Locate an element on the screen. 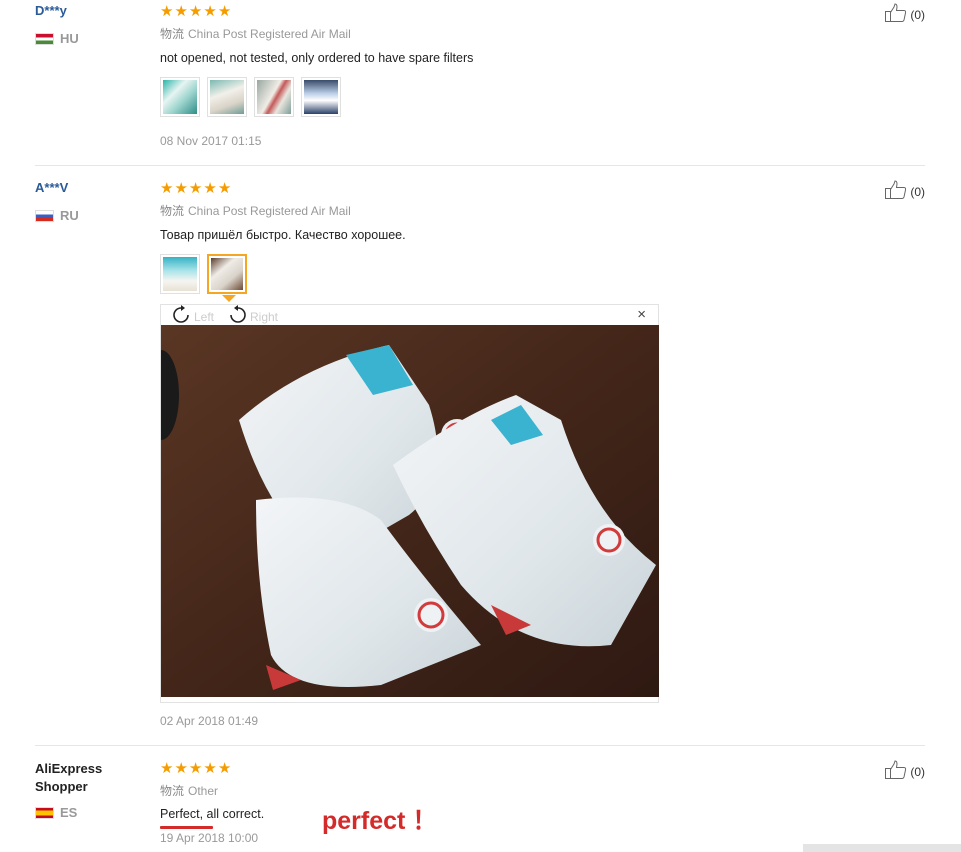  photo-viewer-toolbar: Left Right × is located at coordinates (409, 315).